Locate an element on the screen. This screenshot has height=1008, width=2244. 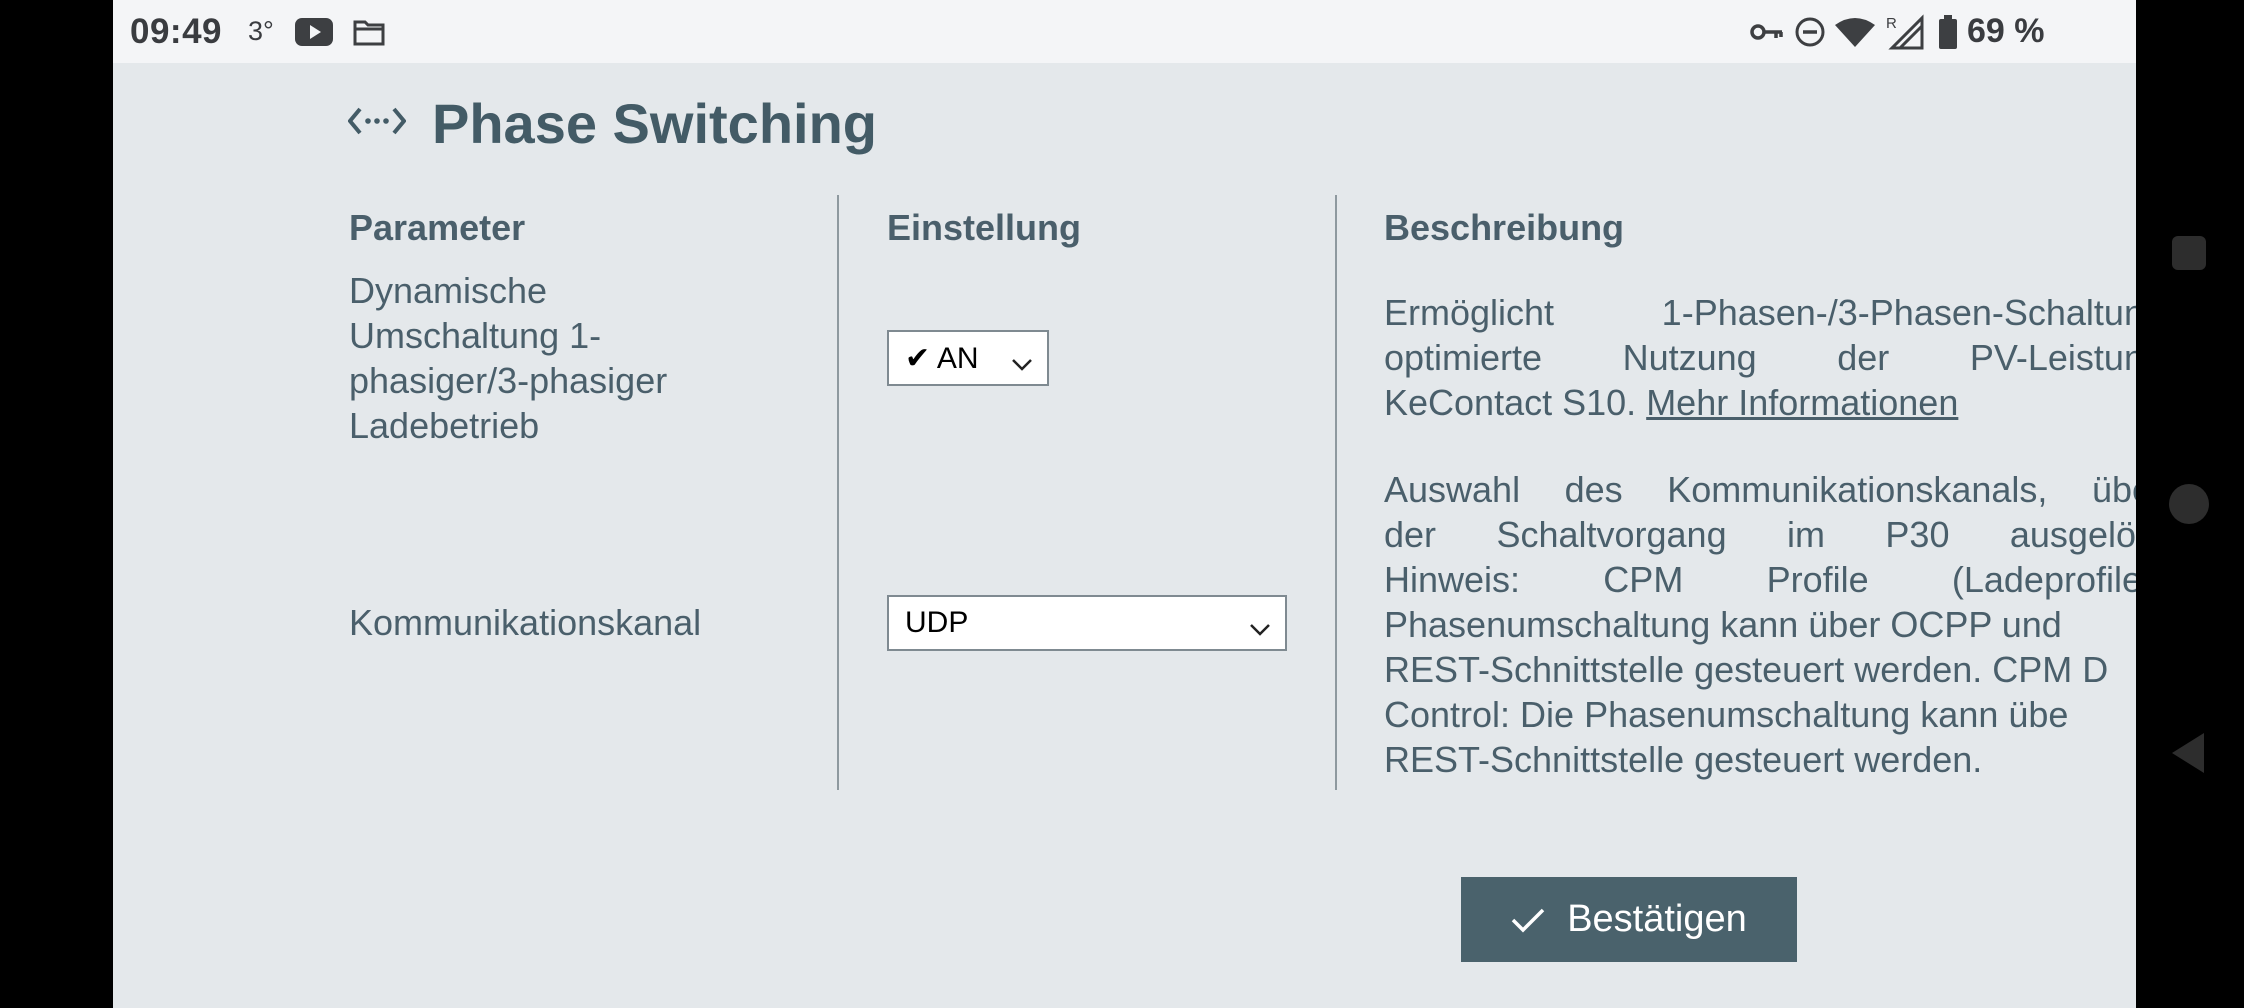
label-line: Dynamische is located at coordinates (448, 290).